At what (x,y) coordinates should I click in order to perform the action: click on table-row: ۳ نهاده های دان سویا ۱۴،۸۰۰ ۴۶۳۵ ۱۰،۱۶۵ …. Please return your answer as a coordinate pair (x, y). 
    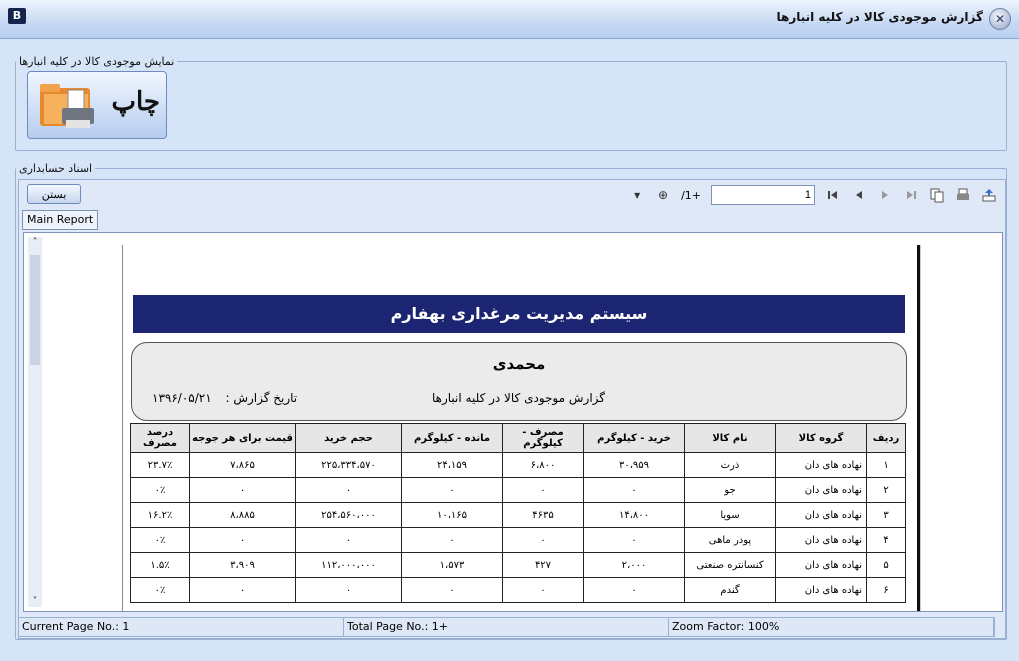
    Looking at the image, I should click on (518, 515).